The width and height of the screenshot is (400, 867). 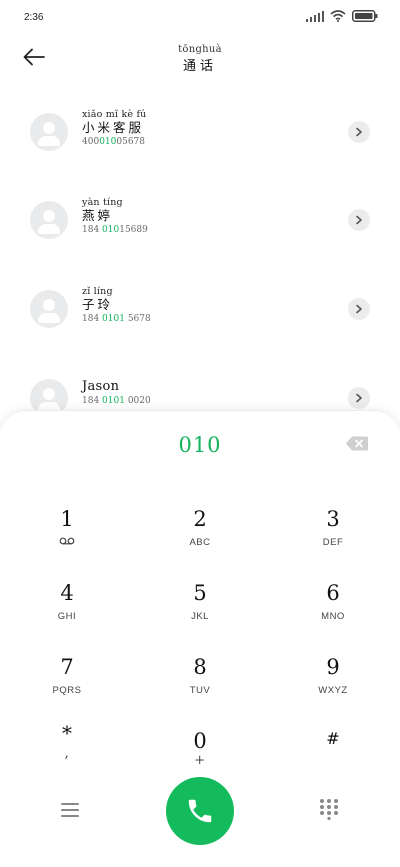 I want to click on menu-button, so click(x=70, y=810).